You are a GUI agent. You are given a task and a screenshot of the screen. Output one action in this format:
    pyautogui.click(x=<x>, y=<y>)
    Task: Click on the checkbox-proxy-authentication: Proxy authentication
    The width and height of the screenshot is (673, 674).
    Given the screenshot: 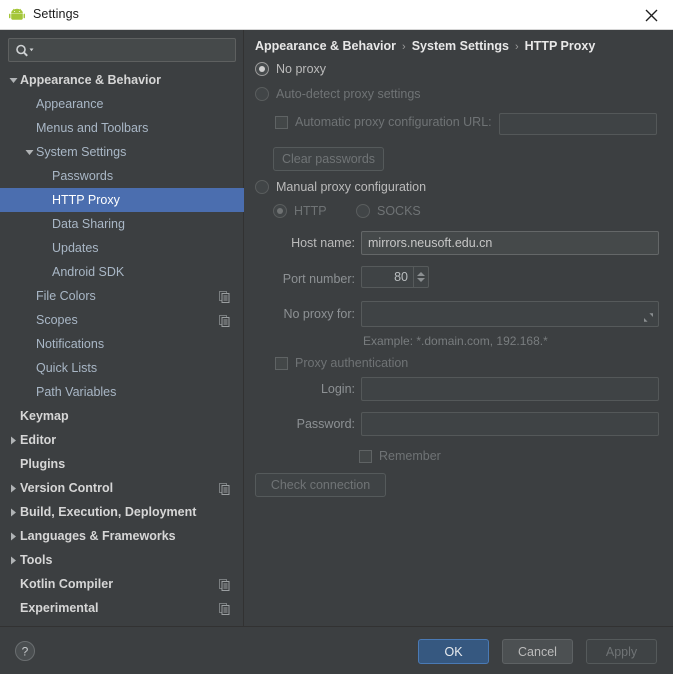 What is the action you would take?
    pyautogui.click(x=341, y=363)
    